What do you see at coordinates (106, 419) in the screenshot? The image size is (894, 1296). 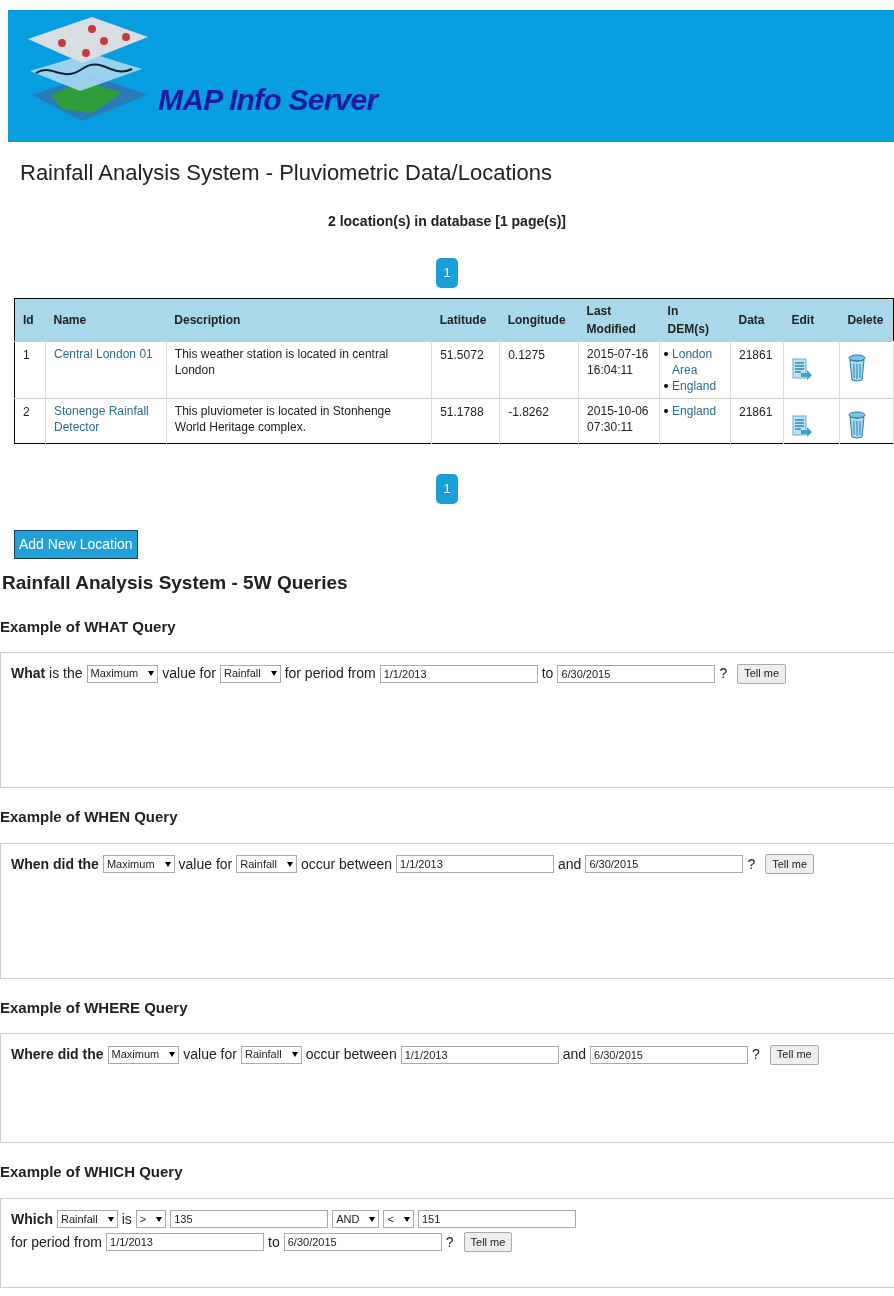 I see `location-link: Stonenge Rainfall Detector` at bounding box center [106, 419].